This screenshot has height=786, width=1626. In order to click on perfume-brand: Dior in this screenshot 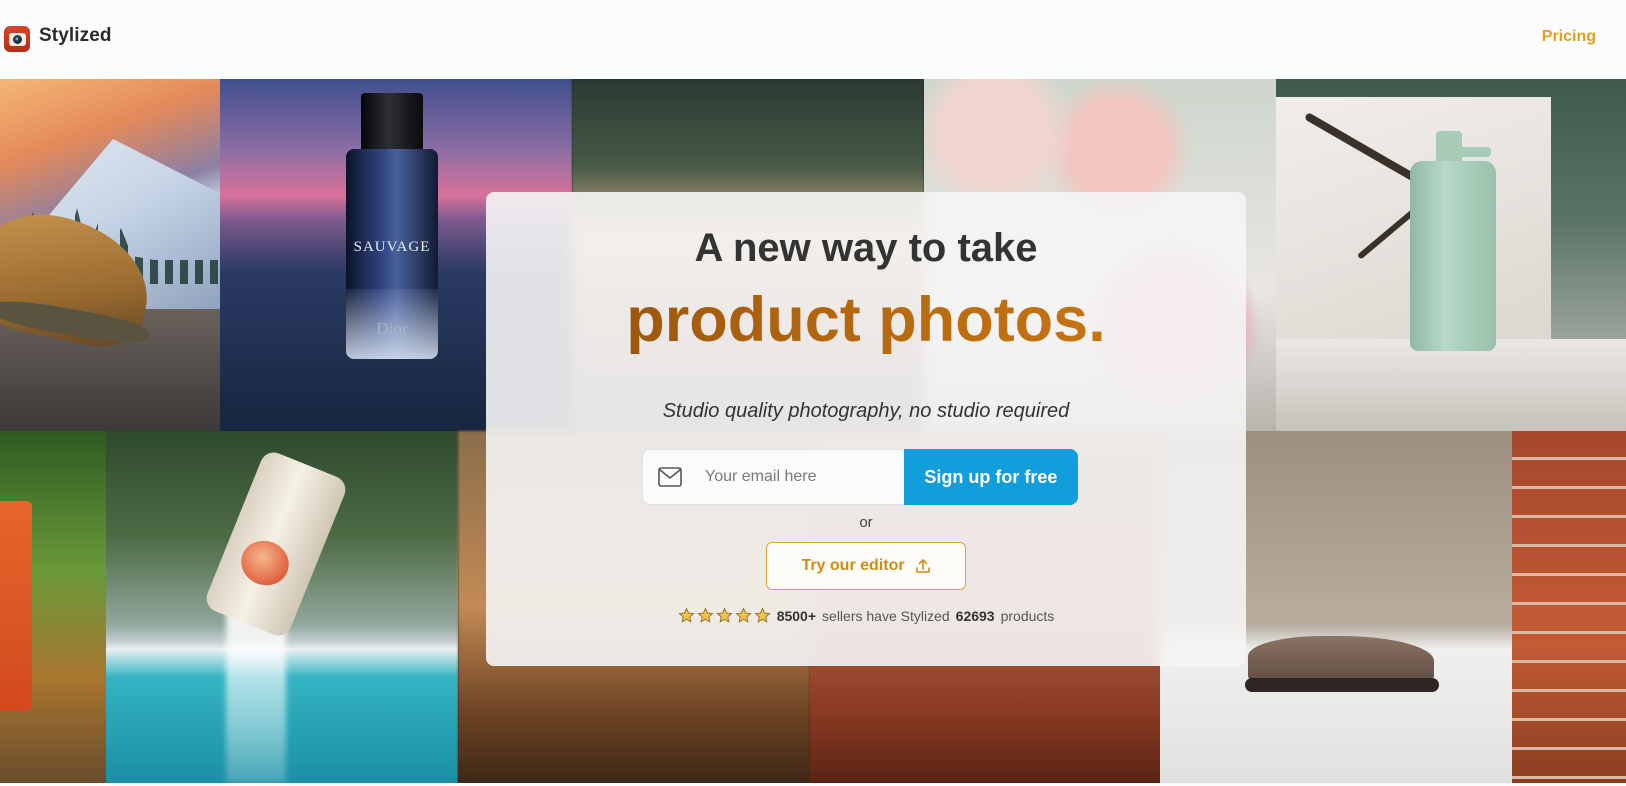, I will do `click(392, 328)`.